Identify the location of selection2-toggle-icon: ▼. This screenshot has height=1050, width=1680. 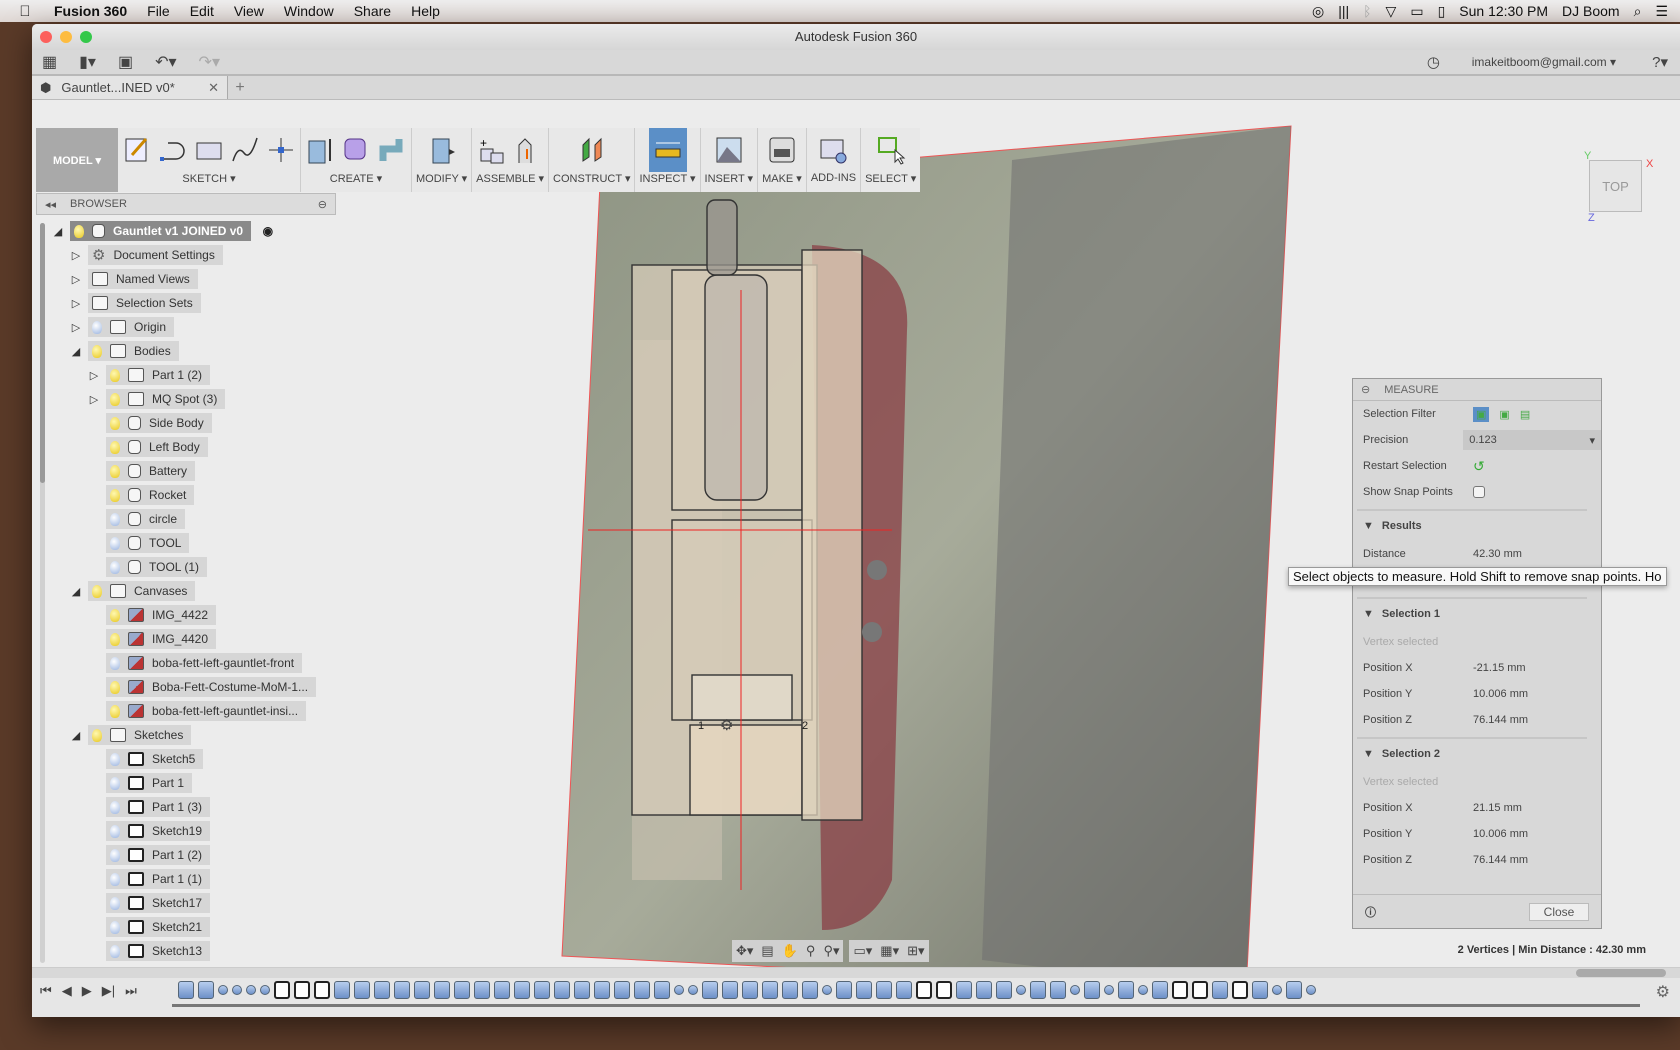
(1368, 754).